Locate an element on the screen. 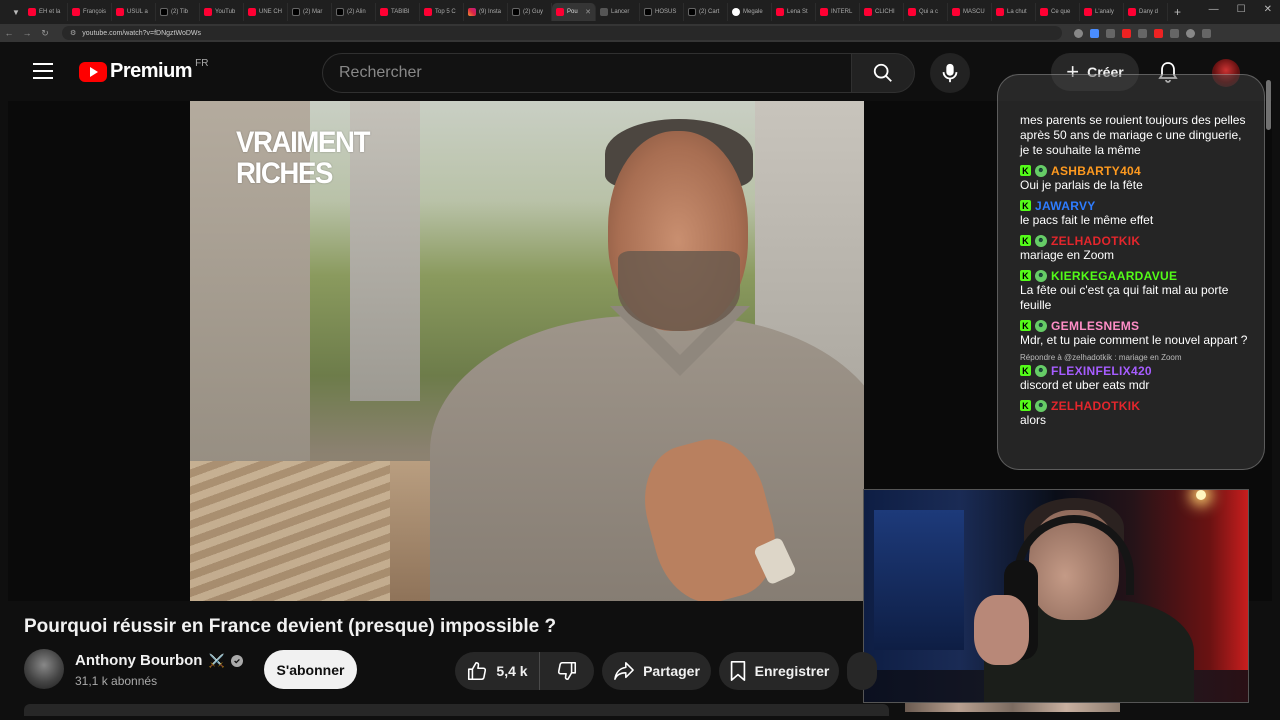 This screenshot has width=1280, height=720. browser-tab: YouTub is located at coordinates (222, 12).